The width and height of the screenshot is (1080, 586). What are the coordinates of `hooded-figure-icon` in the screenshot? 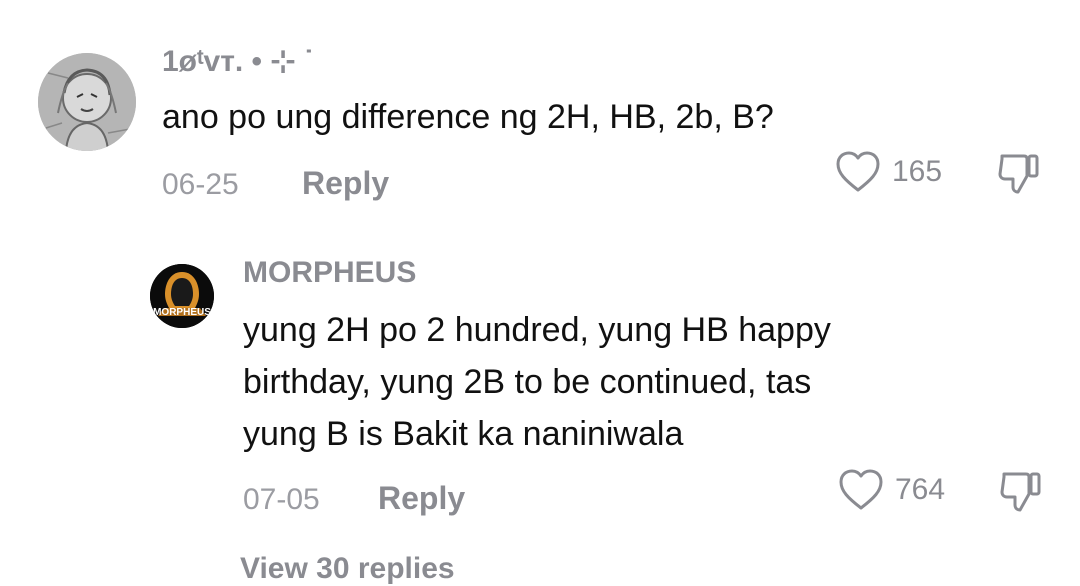 It's located at (182, 296).